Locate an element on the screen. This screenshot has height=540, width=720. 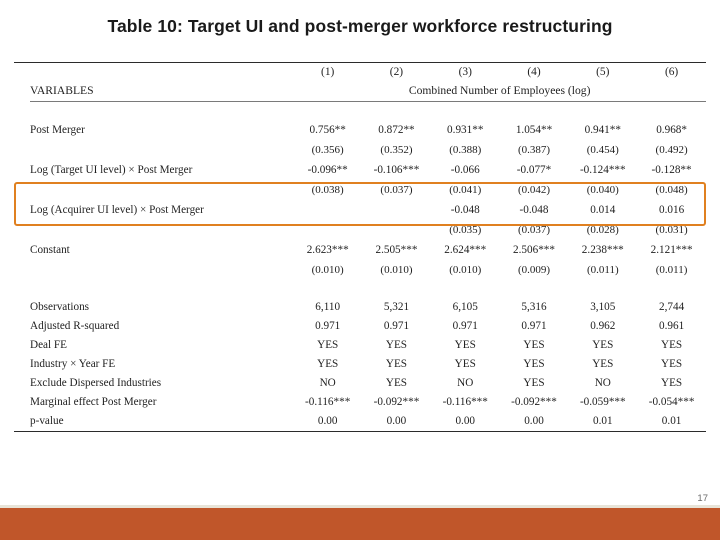
coef-target-ui-6: -0.128** is located at coordinates (671, 169).